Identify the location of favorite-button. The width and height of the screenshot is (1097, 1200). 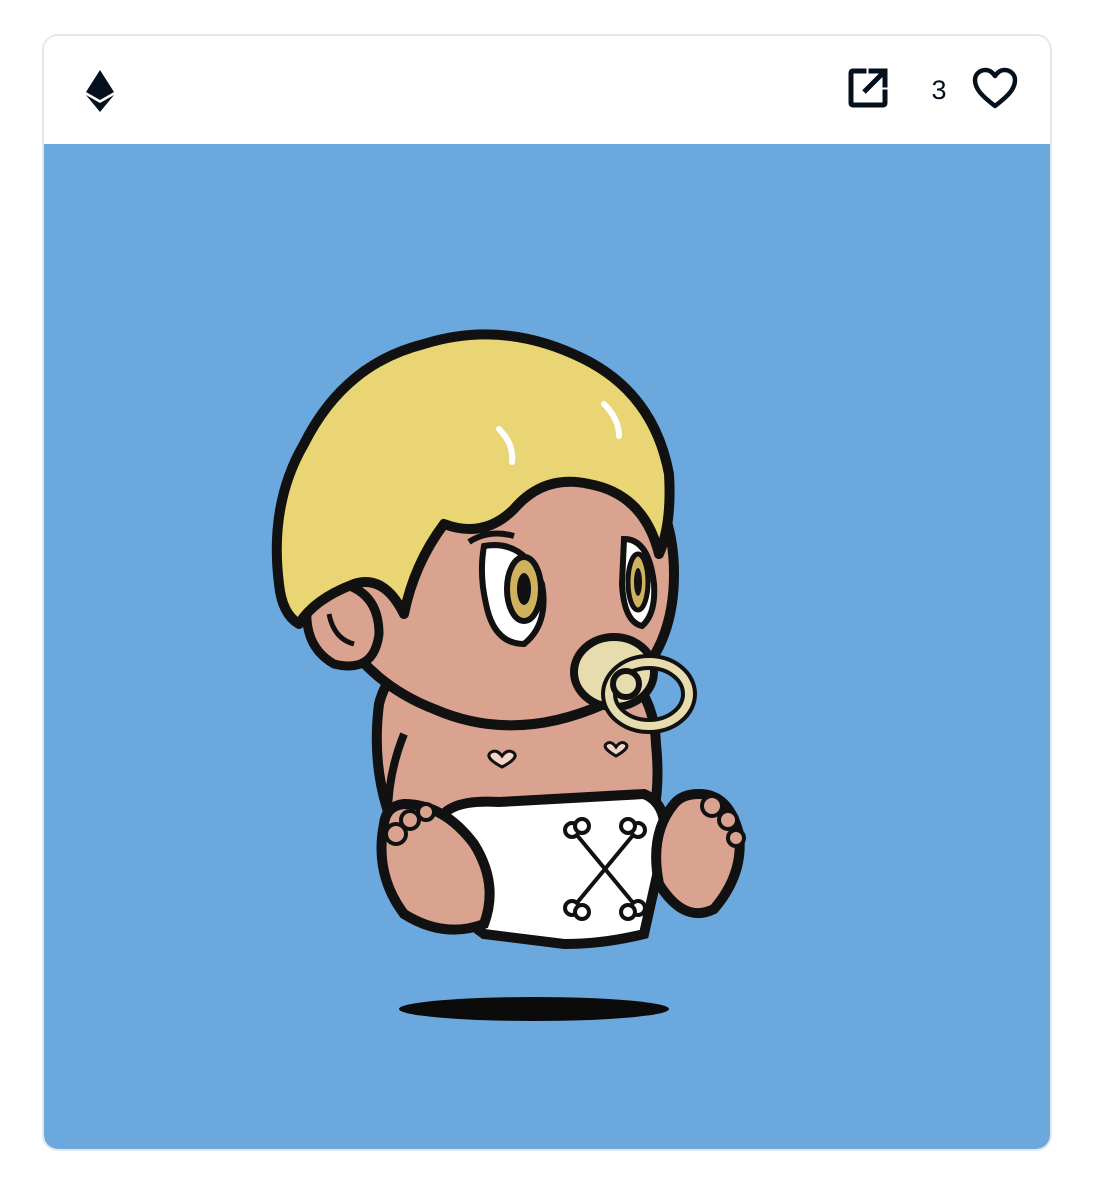
(995, 90).